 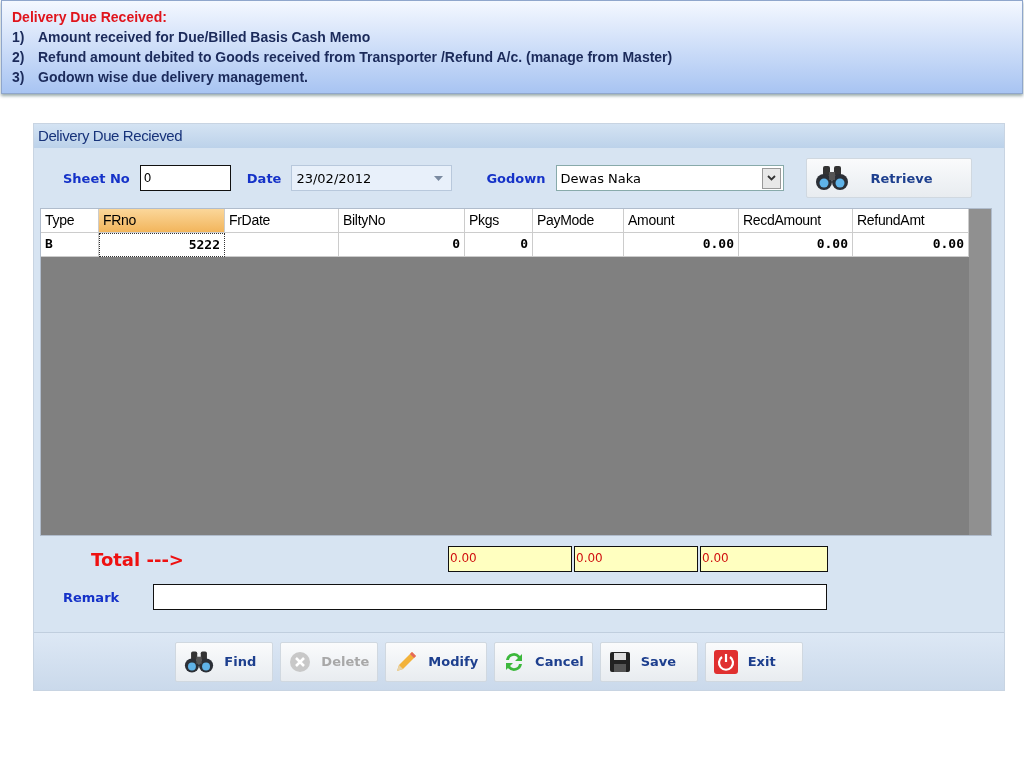 I want to click on godown-dropdown: Dewas Naka, so click(x=669, y=178).